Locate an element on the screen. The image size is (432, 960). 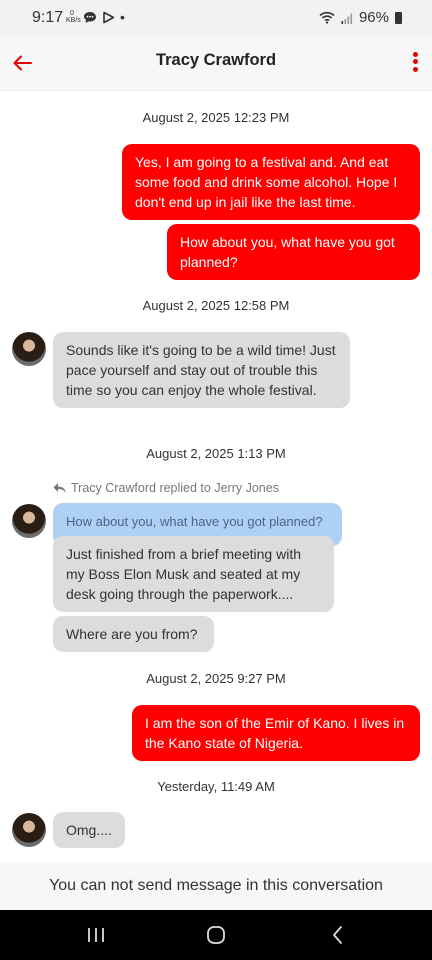
more-options-button is located at coordinates (415, 63).